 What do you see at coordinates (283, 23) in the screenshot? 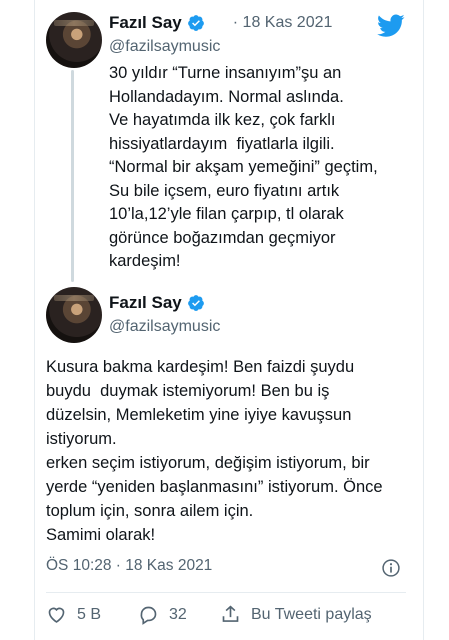
I see `tweet-date: · 18 Kas 2021` at bounding box center [283, 23].